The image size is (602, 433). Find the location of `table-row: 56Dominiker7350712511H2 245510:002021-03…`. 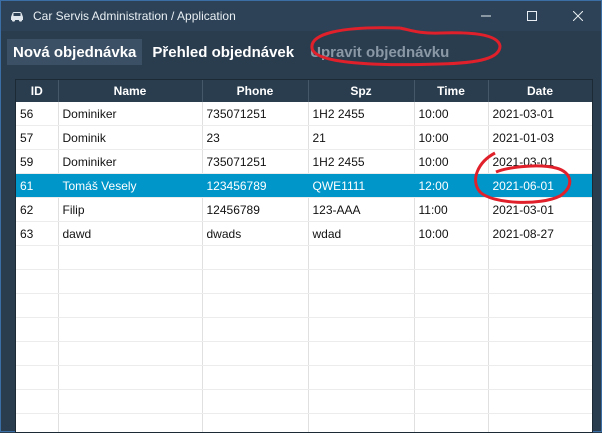

table-row: 56Dominiker7350712511H2 245510:002021-03… is located at coordinates (304, 114).